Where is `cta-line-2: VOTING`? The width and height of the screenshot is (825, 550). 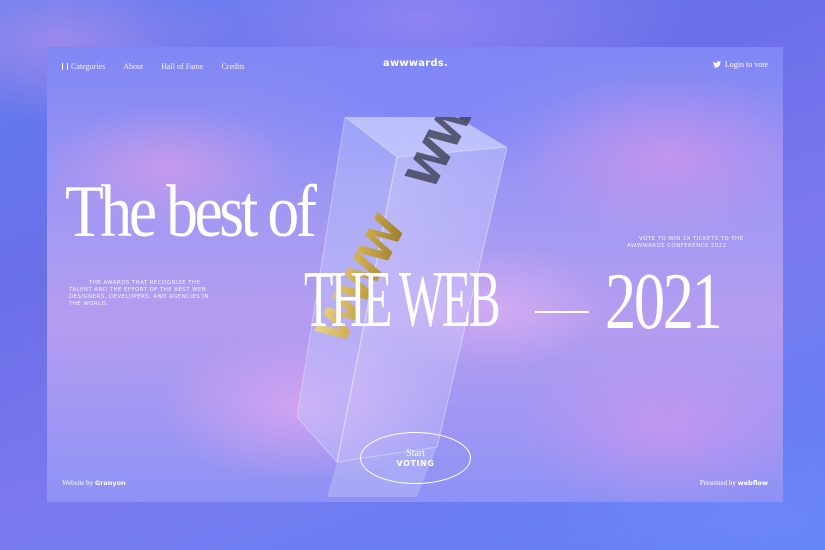
cta-line-2: VOTING is located at coordinates (415, 463).